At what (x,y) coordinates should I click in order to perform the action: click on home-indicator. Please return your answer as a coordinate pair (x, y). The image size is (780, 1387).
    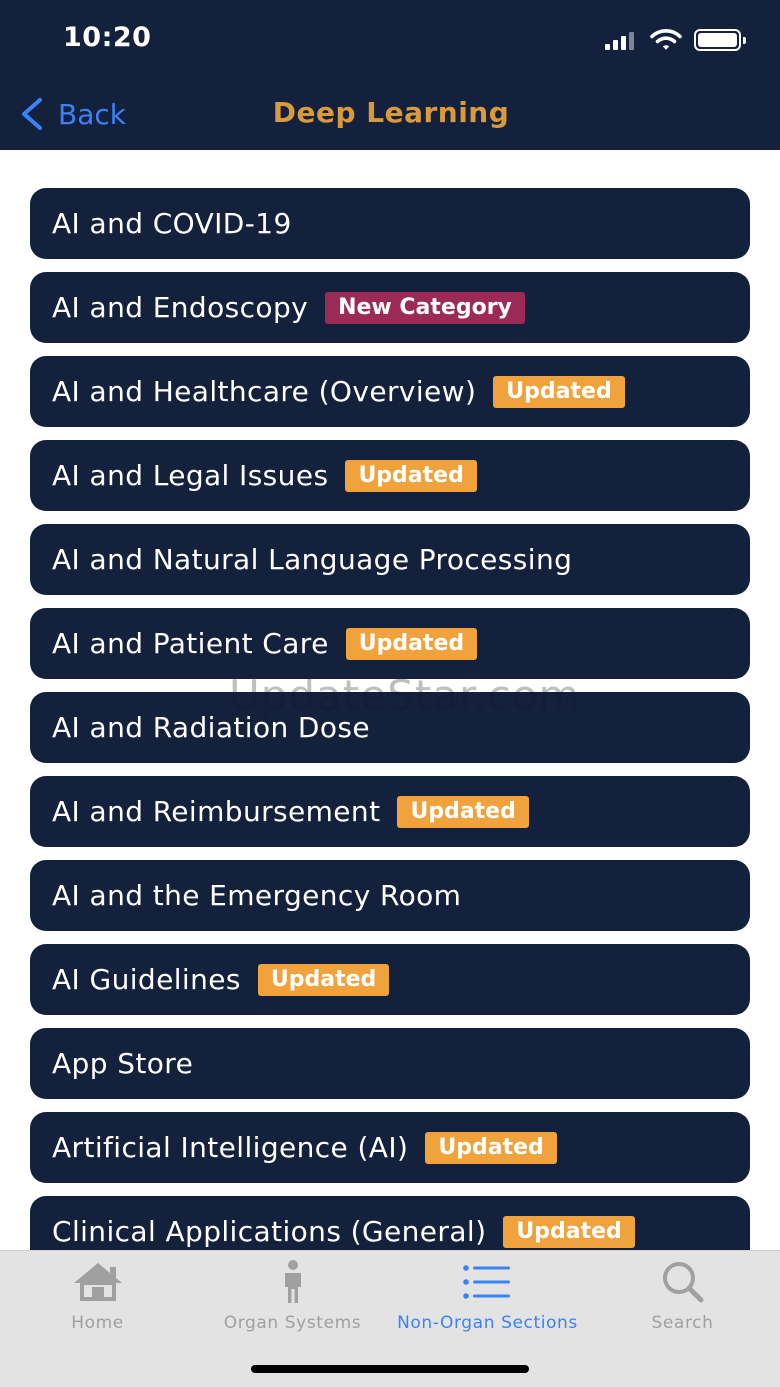
    Looking at the image, I should click on (390, 1369).